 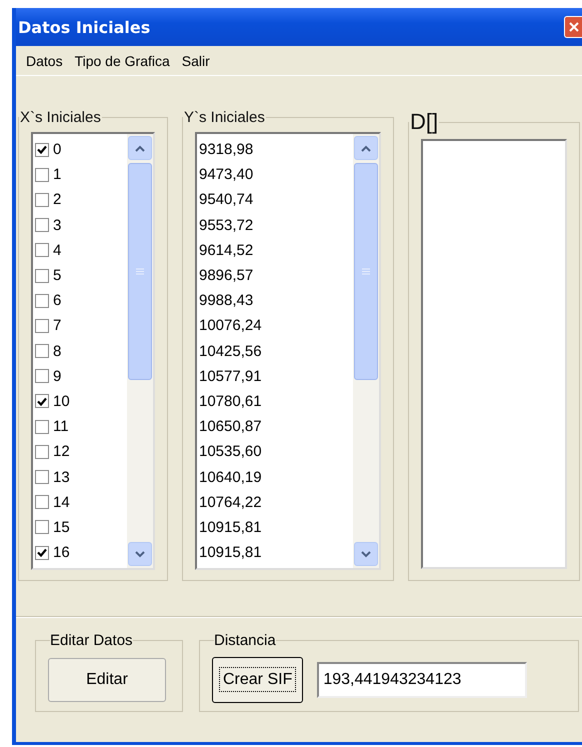 I want to click on list-item: 10780,61, so click(x=230, y=401).